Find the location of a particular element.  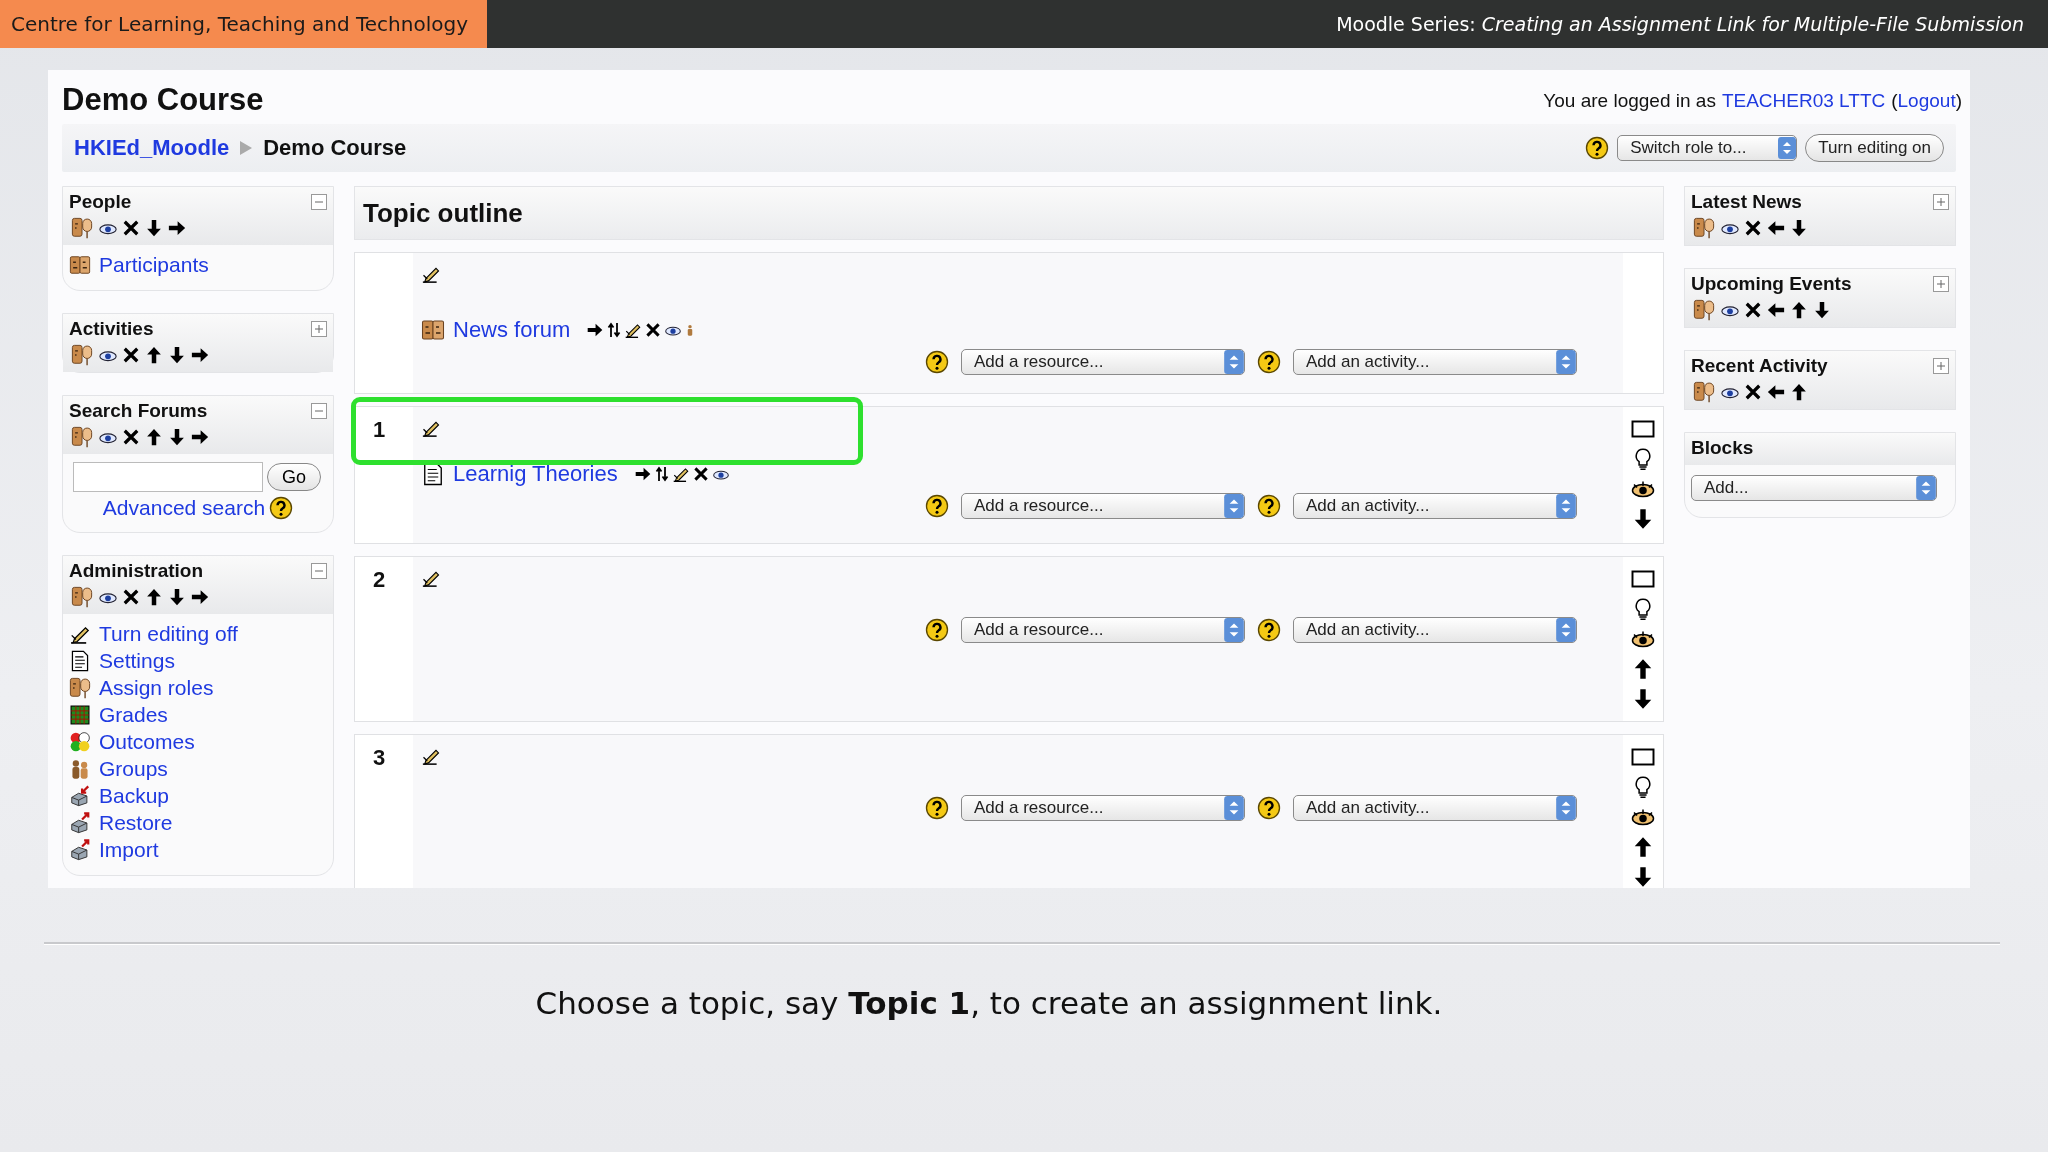

caption-text: Choose a topic, say Topic 1, to create an assignment link. is located at coordinates (989, 1003).